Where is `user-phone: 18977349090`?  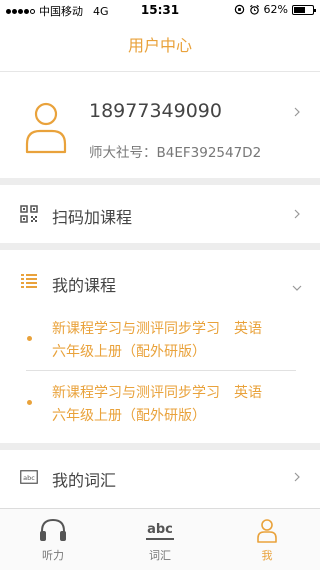 user-phone: 18977349090 is located at coordinates (155, 111).